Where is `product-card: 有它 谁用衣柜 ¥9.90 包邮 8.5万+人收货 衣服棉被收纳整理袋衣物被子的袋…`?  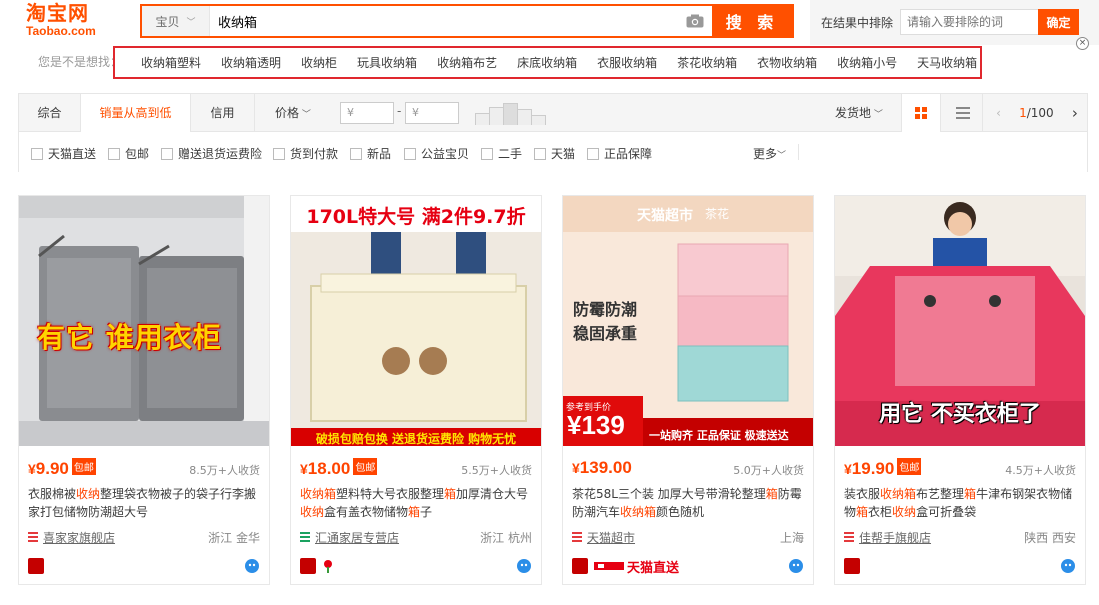 product-card: 有它 谁用衣柜 ¥9.90 包邮 8.5万+人收货 衣服棉被收纳整理袋衣物被子的袋… is located at coordinates (144, 390).